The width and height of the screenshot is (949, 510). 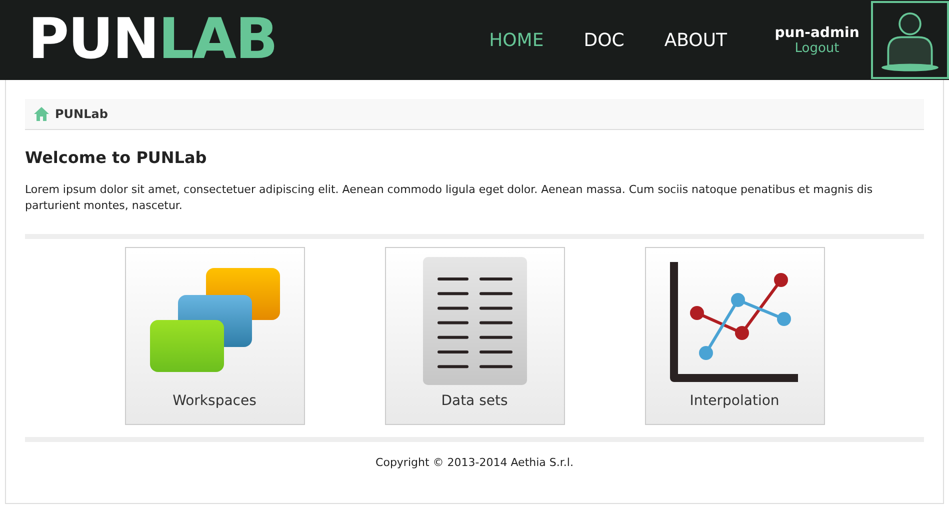 What do you see at coordinates (215, 321) in the screenshot?
I see `windows-icon` at bounding box center [215, 321].